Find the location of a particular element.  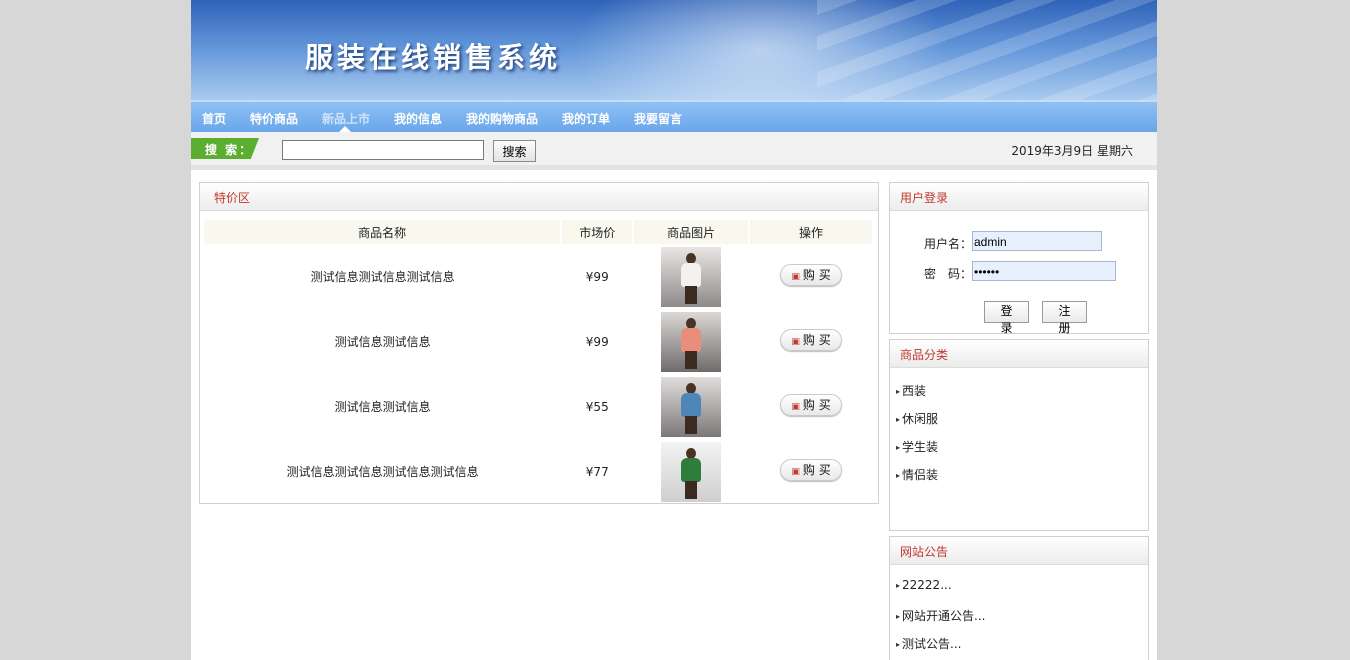

product-name: 测试信息测试信息测试信息测试信息 is located at coordinates (382, 471).